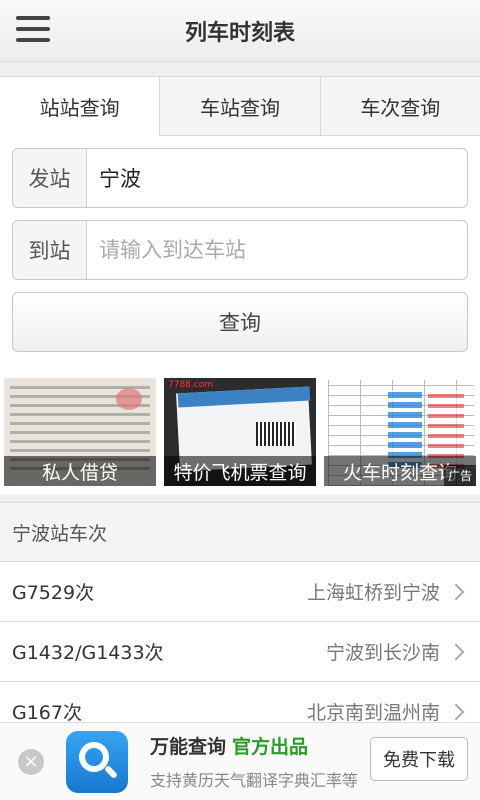 The image size is (480, 800). I want to click on query-button: 查询, so click(240, 322).